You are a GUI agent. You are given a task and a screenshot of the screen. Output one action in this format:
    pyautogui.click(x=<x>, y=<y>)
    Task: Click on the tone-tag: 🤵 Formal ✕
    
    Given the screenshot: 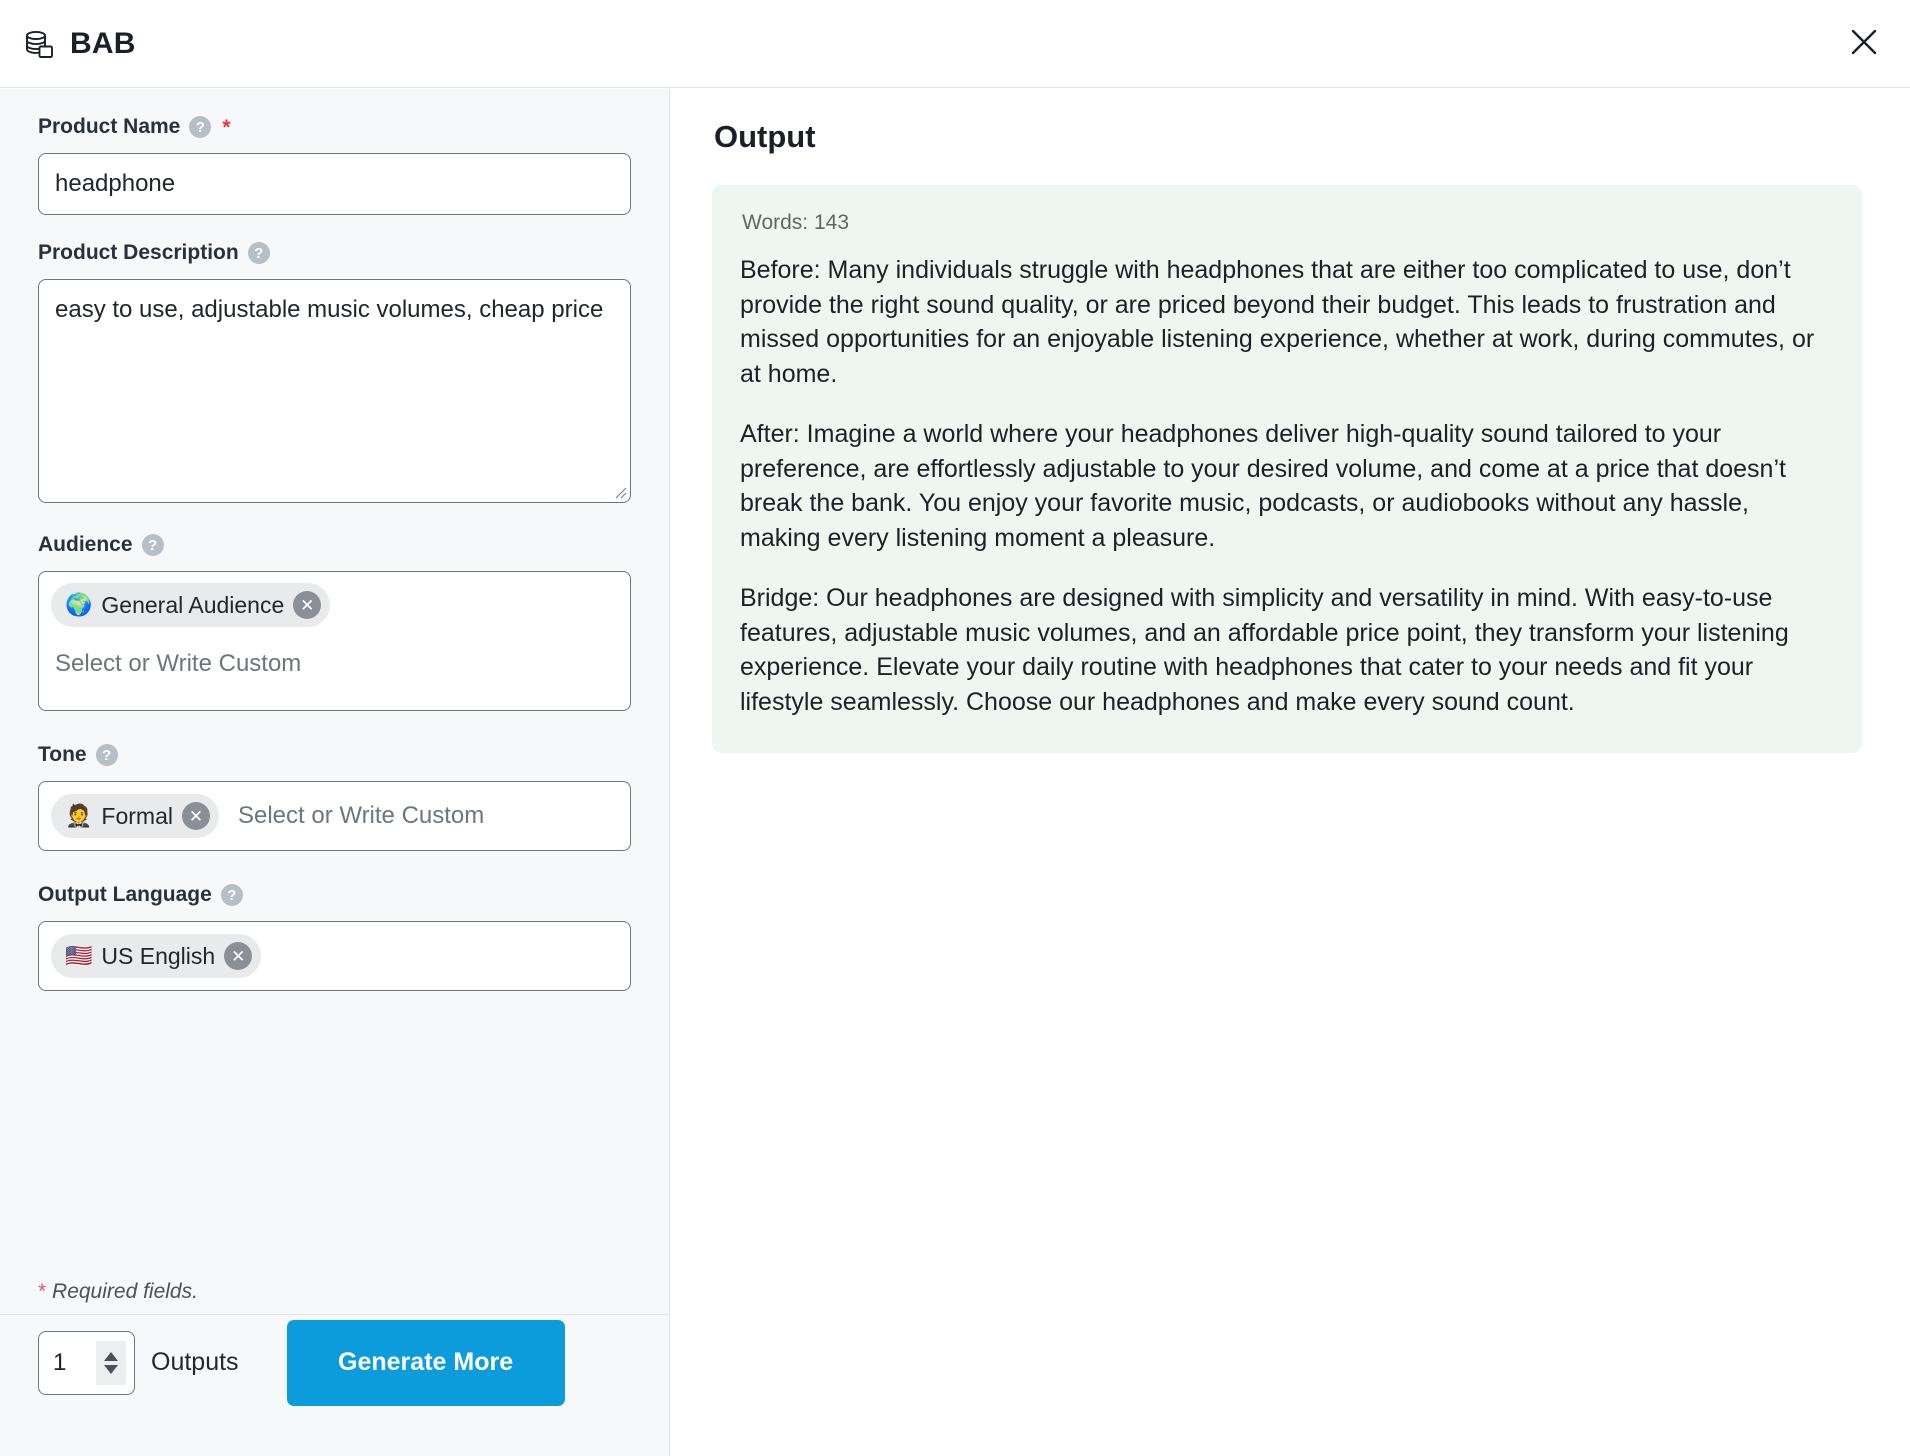 What is the action you would take?
    pyautogui.click(x=135, y=816)
    